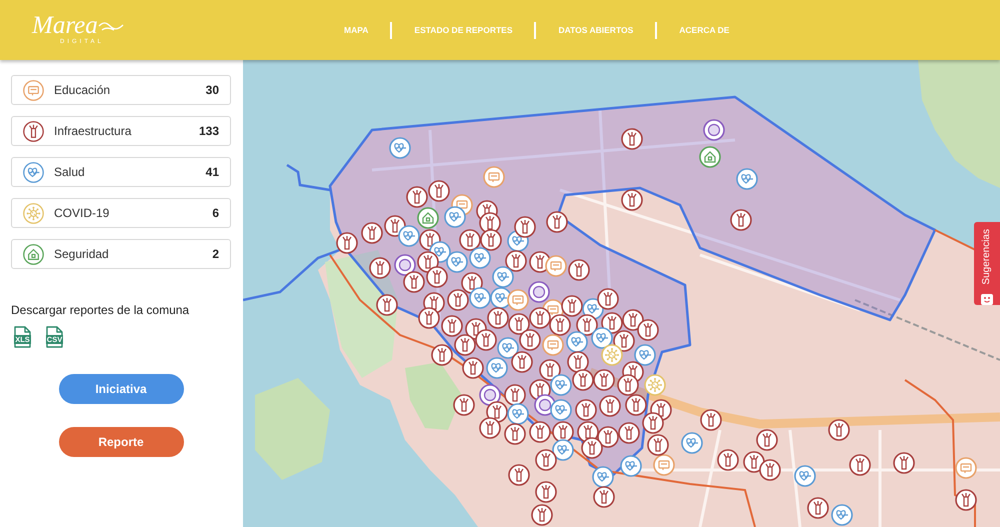  Describe the element at coordinates (70, 172) in the screenshot. I see `category-label: Salud` at that location.